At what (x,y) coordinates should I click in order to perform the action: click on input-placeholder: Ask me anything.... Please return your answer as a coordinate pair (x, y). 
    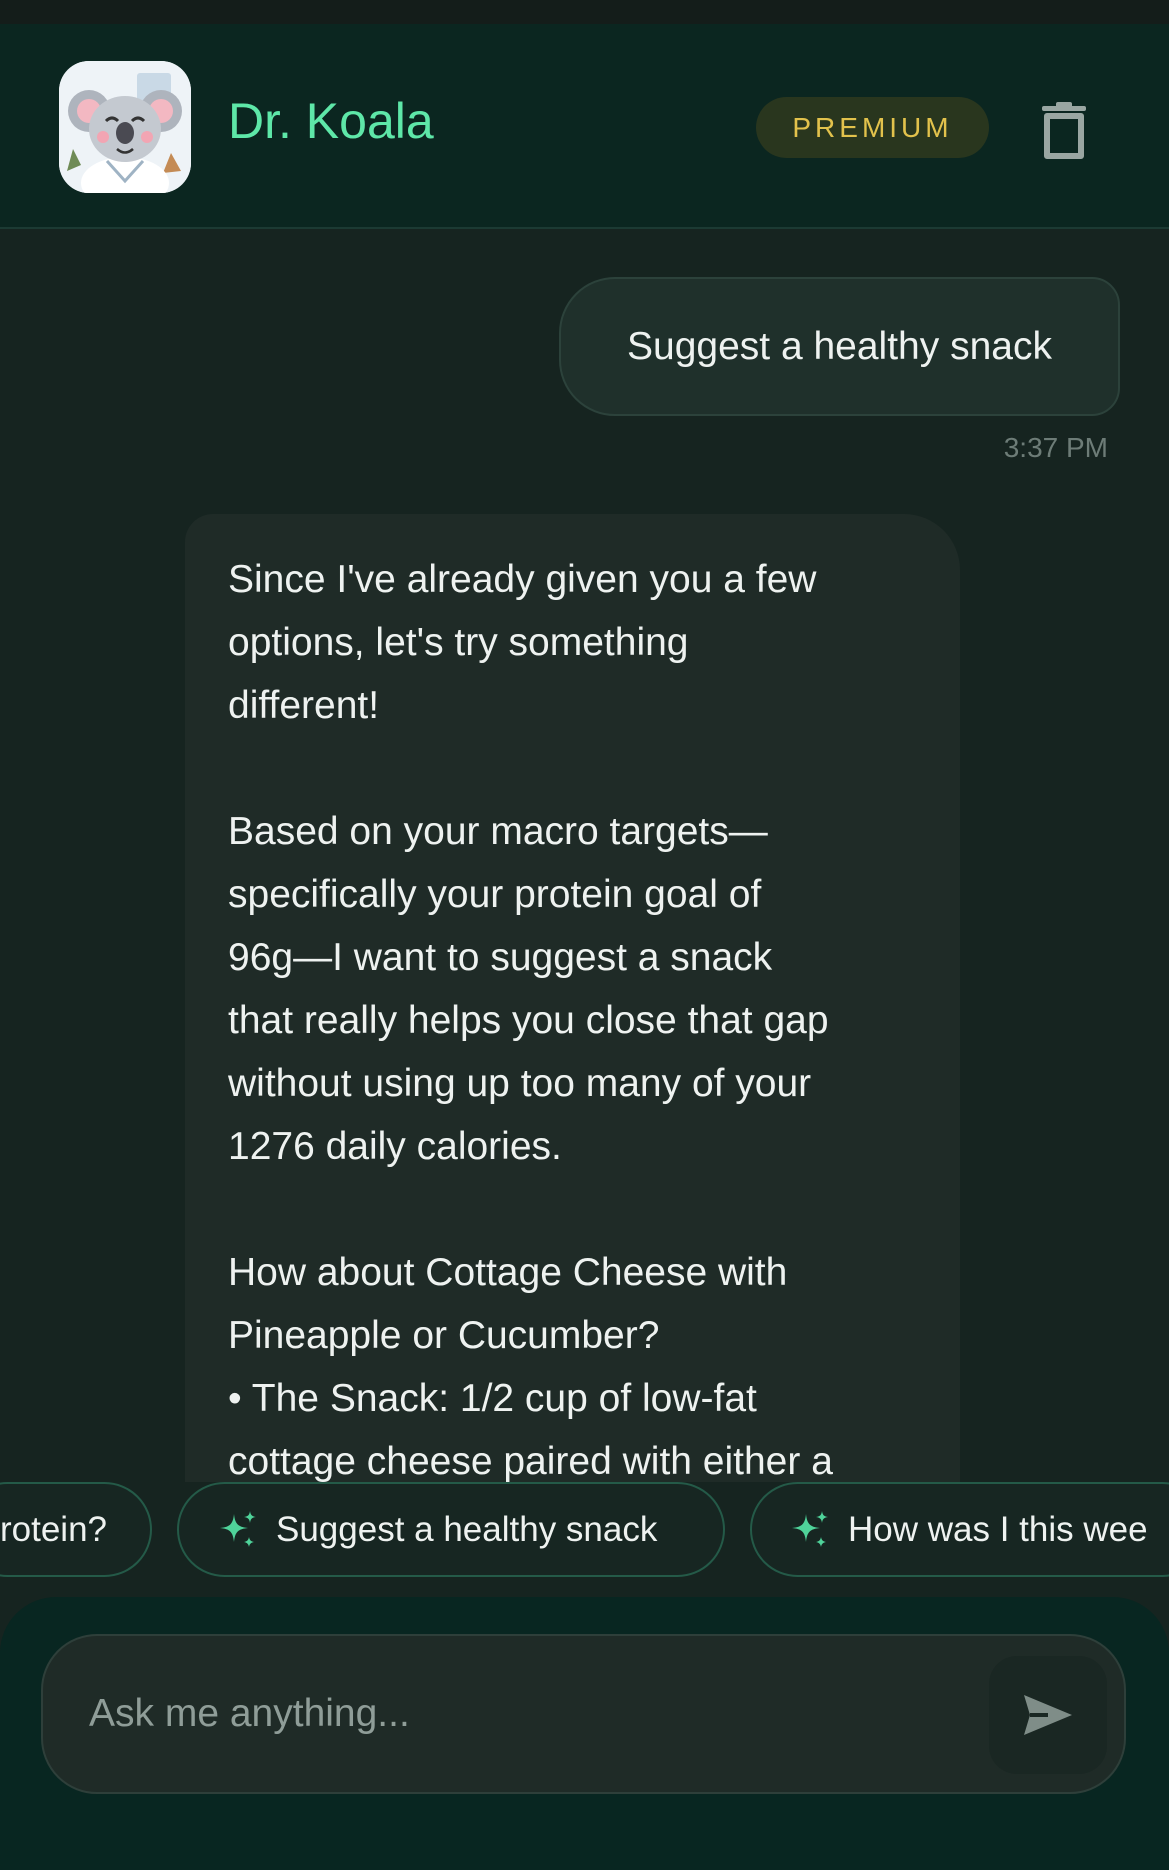
    Looking at the image, I should click on (249, 1713).